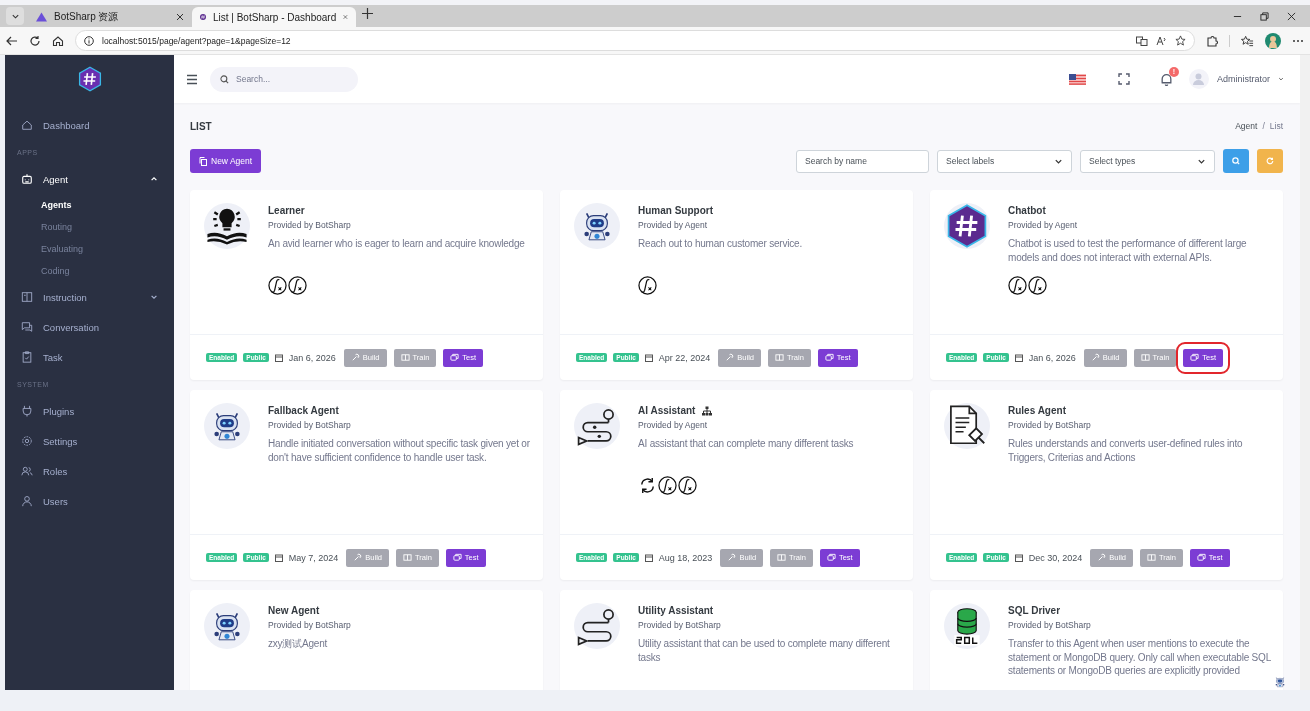  Describe the element at coordinates (27, 471) in the screenshot. I see `users-icon` at that location.